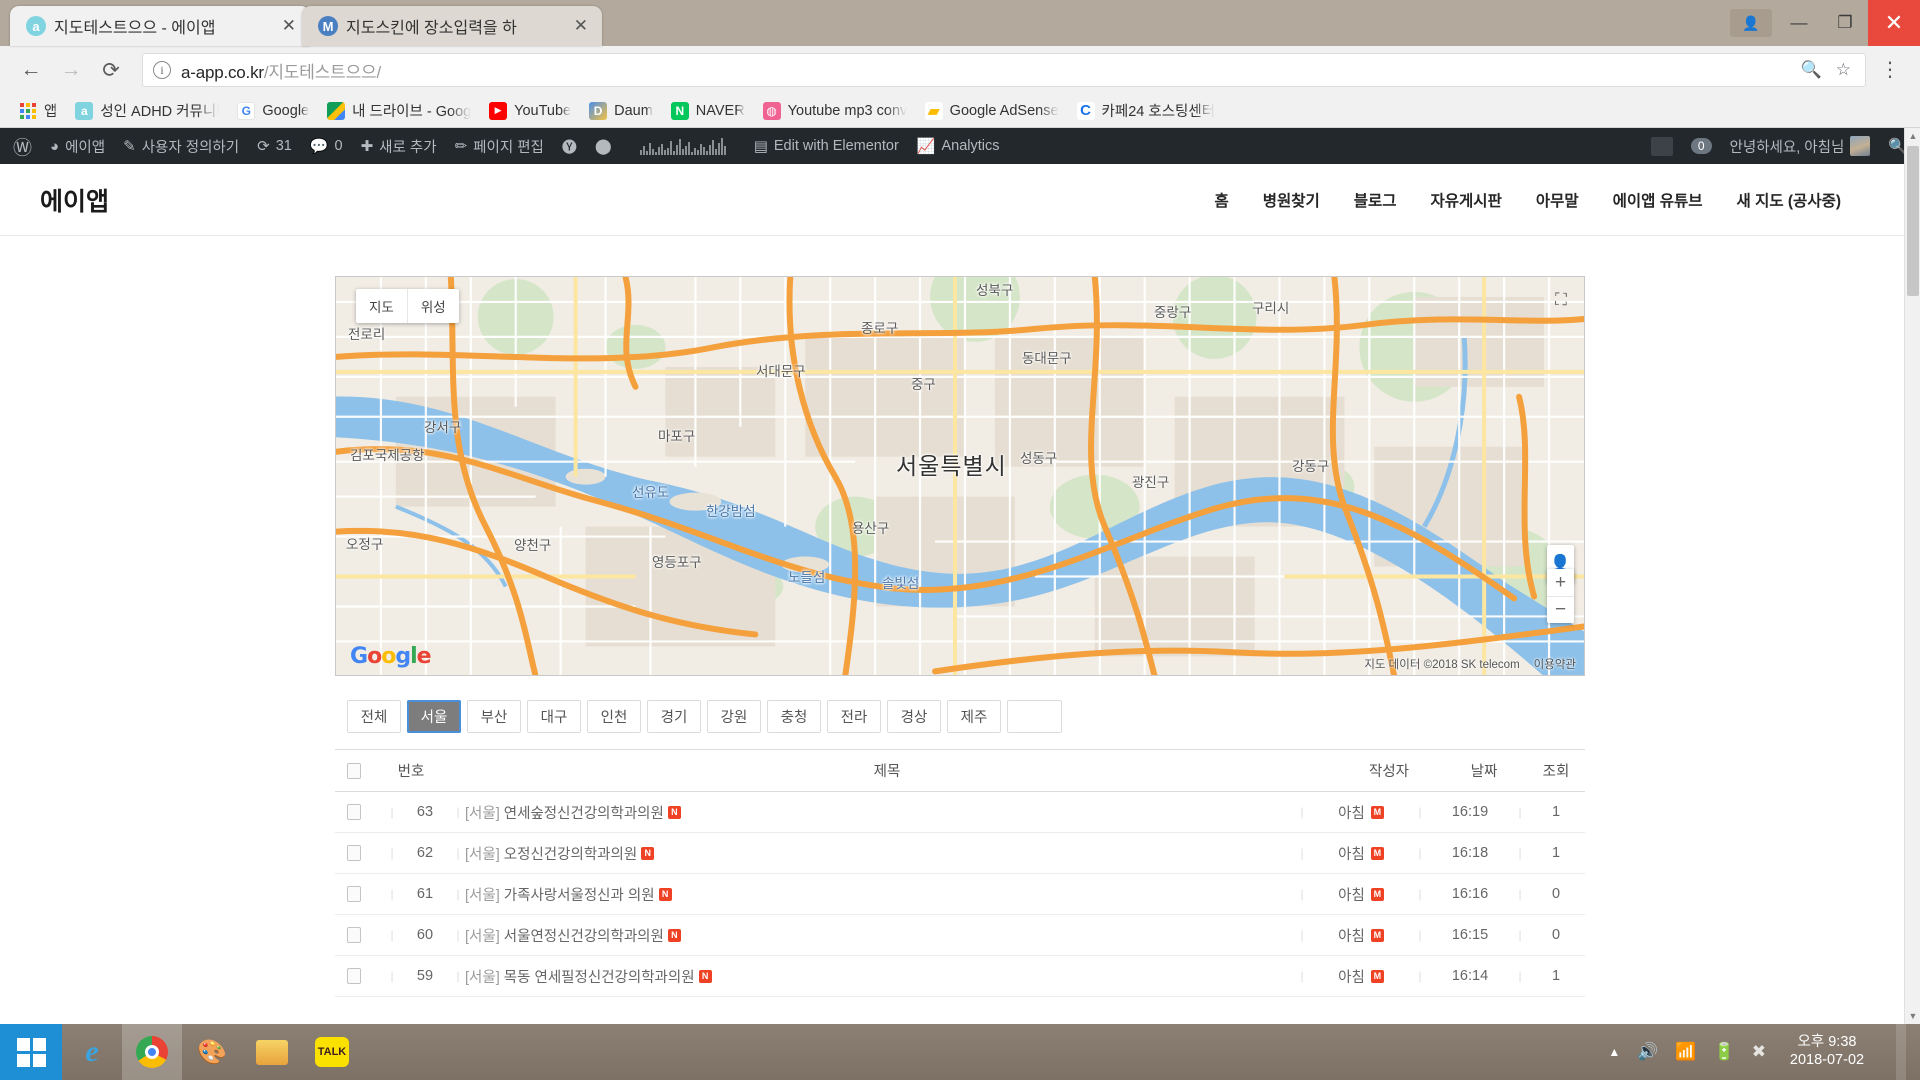 This screenshot has width=1920, height=1080. I want to click on chrome-menu-icon: ⋮, so click(1890, 70).